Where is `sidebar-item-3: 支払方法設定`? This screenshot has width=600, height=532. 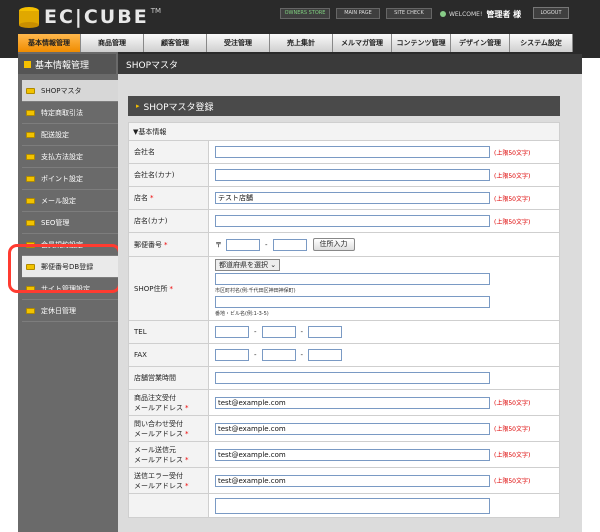 sidebar-item-3: 支払方法設定 is located at coordinates (70, 157).